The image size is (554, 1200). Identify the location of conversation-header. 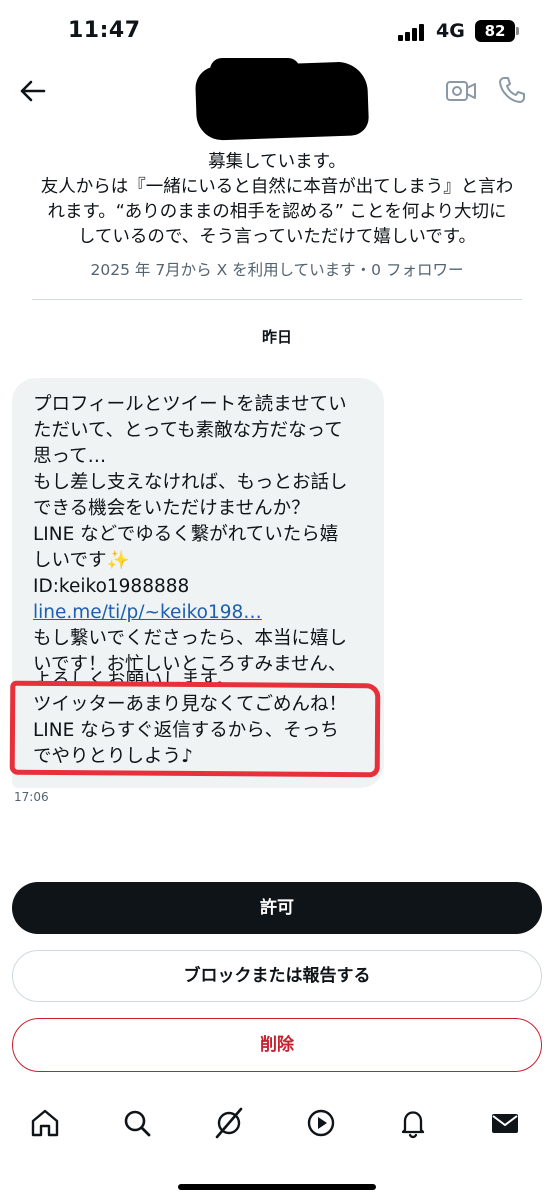
(277, 103).